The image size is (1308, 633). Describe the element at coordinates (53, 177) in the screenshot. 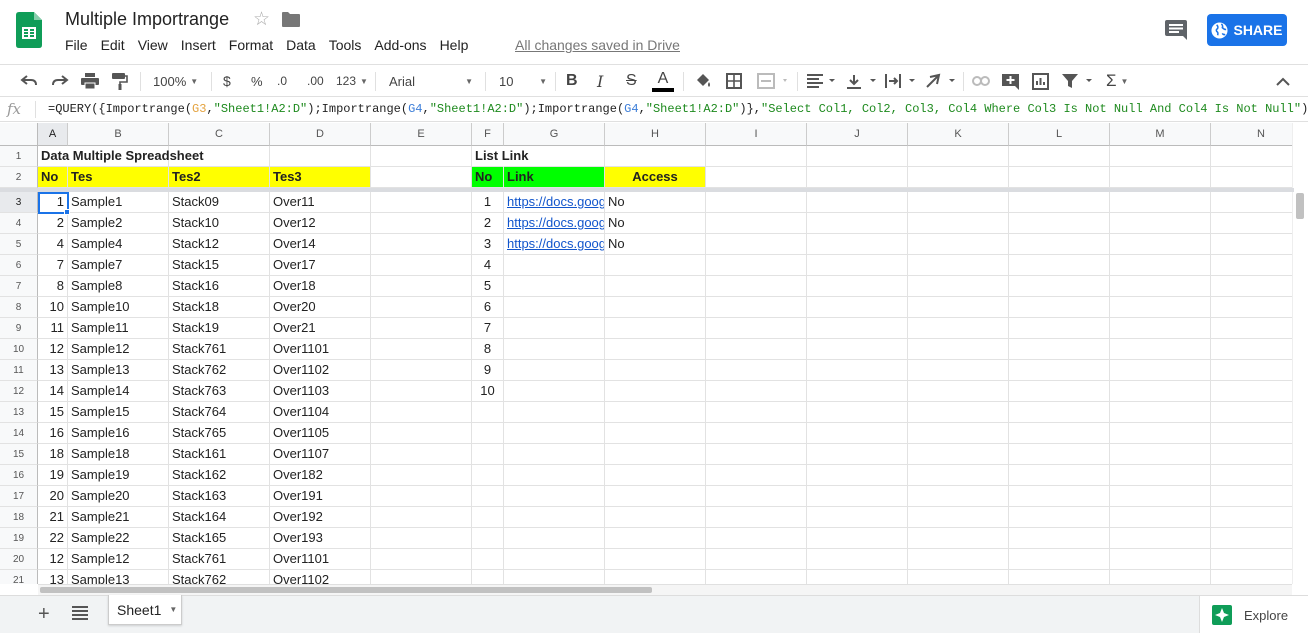

I see `cell-a2: No` at that location.